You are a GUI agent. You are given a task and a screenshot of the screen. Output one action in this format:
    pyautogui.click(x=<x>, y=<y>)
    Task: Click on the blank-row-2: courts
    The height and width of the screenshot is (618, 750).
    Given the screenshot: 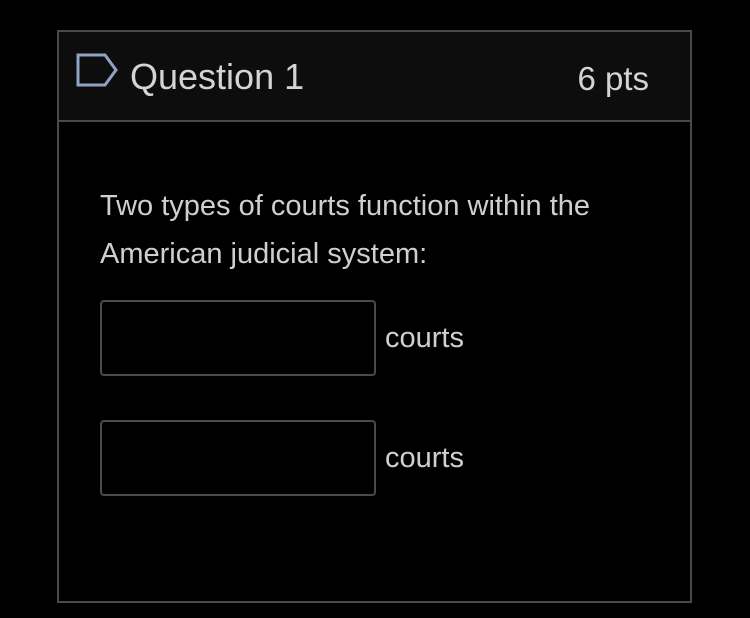 What is the action you would take?
    pyautogui.click(x=282, y=458)
    